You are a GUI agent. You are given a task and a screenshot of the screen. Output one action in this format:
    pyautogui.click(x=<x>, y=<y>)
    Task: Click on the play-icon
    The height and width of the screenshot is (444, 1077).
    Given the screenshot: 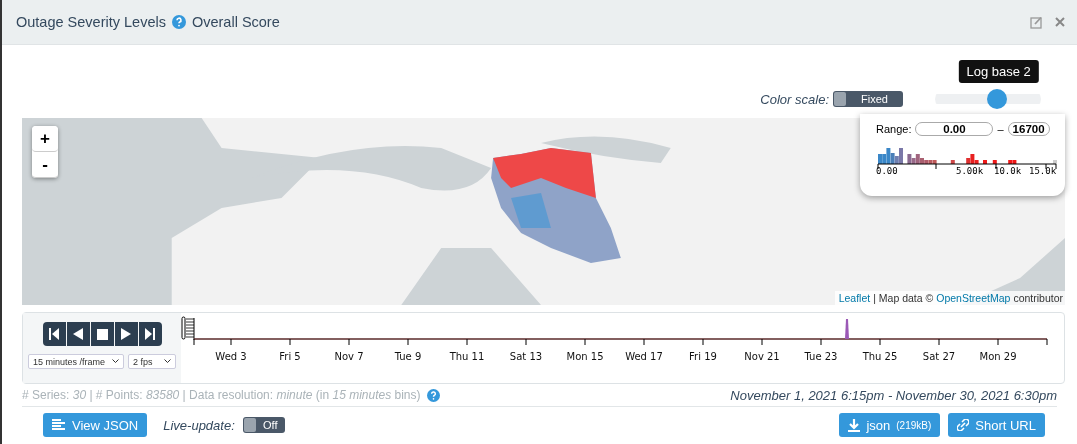 What is the action you would take?
    pyautogui.click(x=126, y=334)
    